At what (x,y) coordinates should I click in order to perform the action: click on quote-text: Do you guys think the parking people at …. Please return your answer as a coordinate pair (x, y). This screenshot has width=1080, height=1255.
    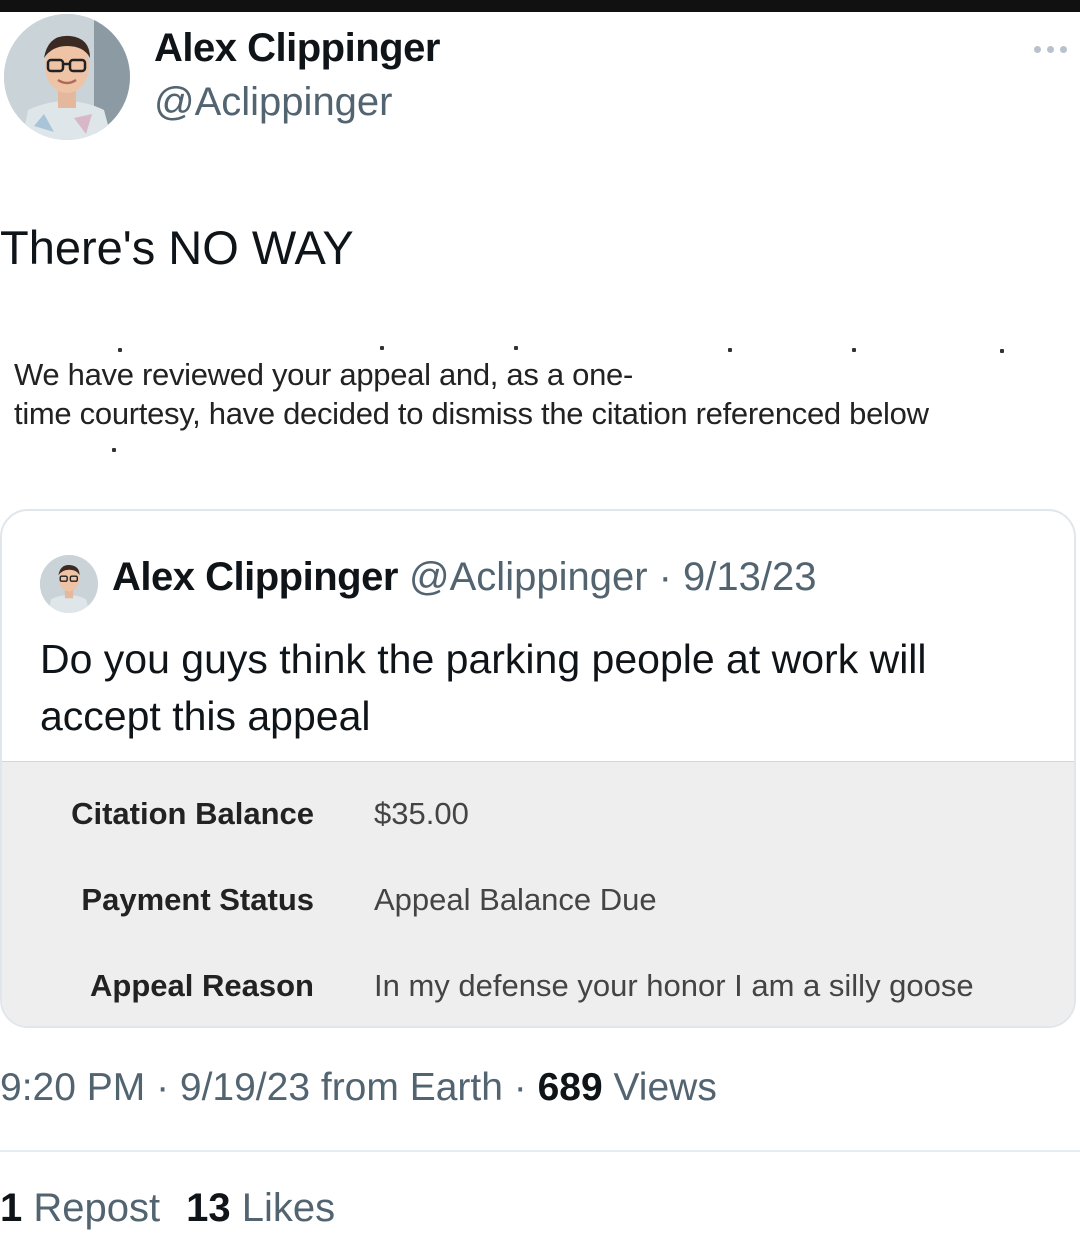
    Looking at the image, I should click on (483, 687).